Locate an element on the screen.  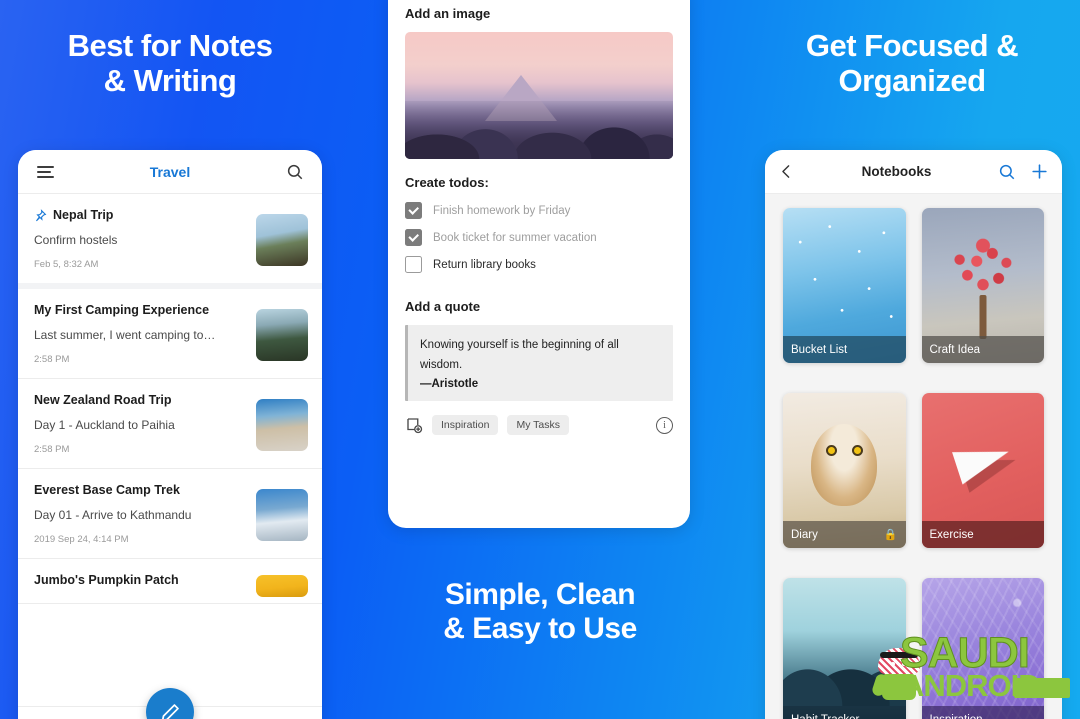
note-list-item: Jumbo's Pumpkin Patch is located at coordinates (170, 581).